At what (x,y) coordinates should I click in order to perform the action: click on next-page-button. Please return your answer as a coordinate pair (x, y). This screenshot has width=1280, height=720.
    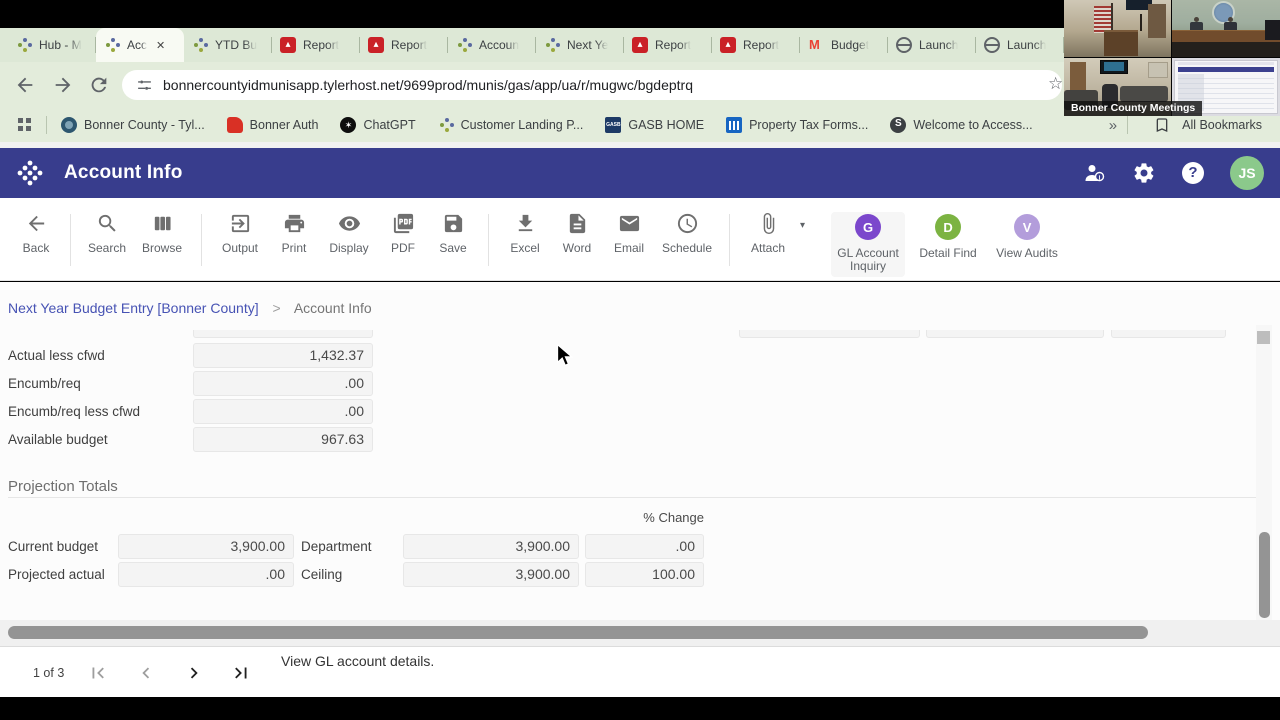
    Looking at the image, I should click on (194, 674).